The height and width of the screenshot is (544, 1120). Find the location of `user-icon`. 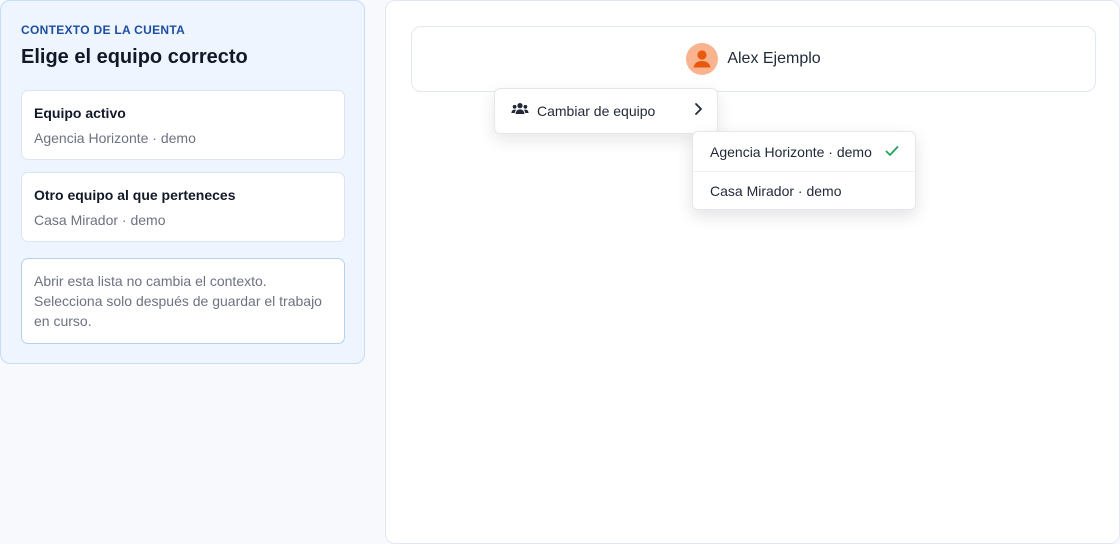

user-icon is located at coordinates (702, 59).